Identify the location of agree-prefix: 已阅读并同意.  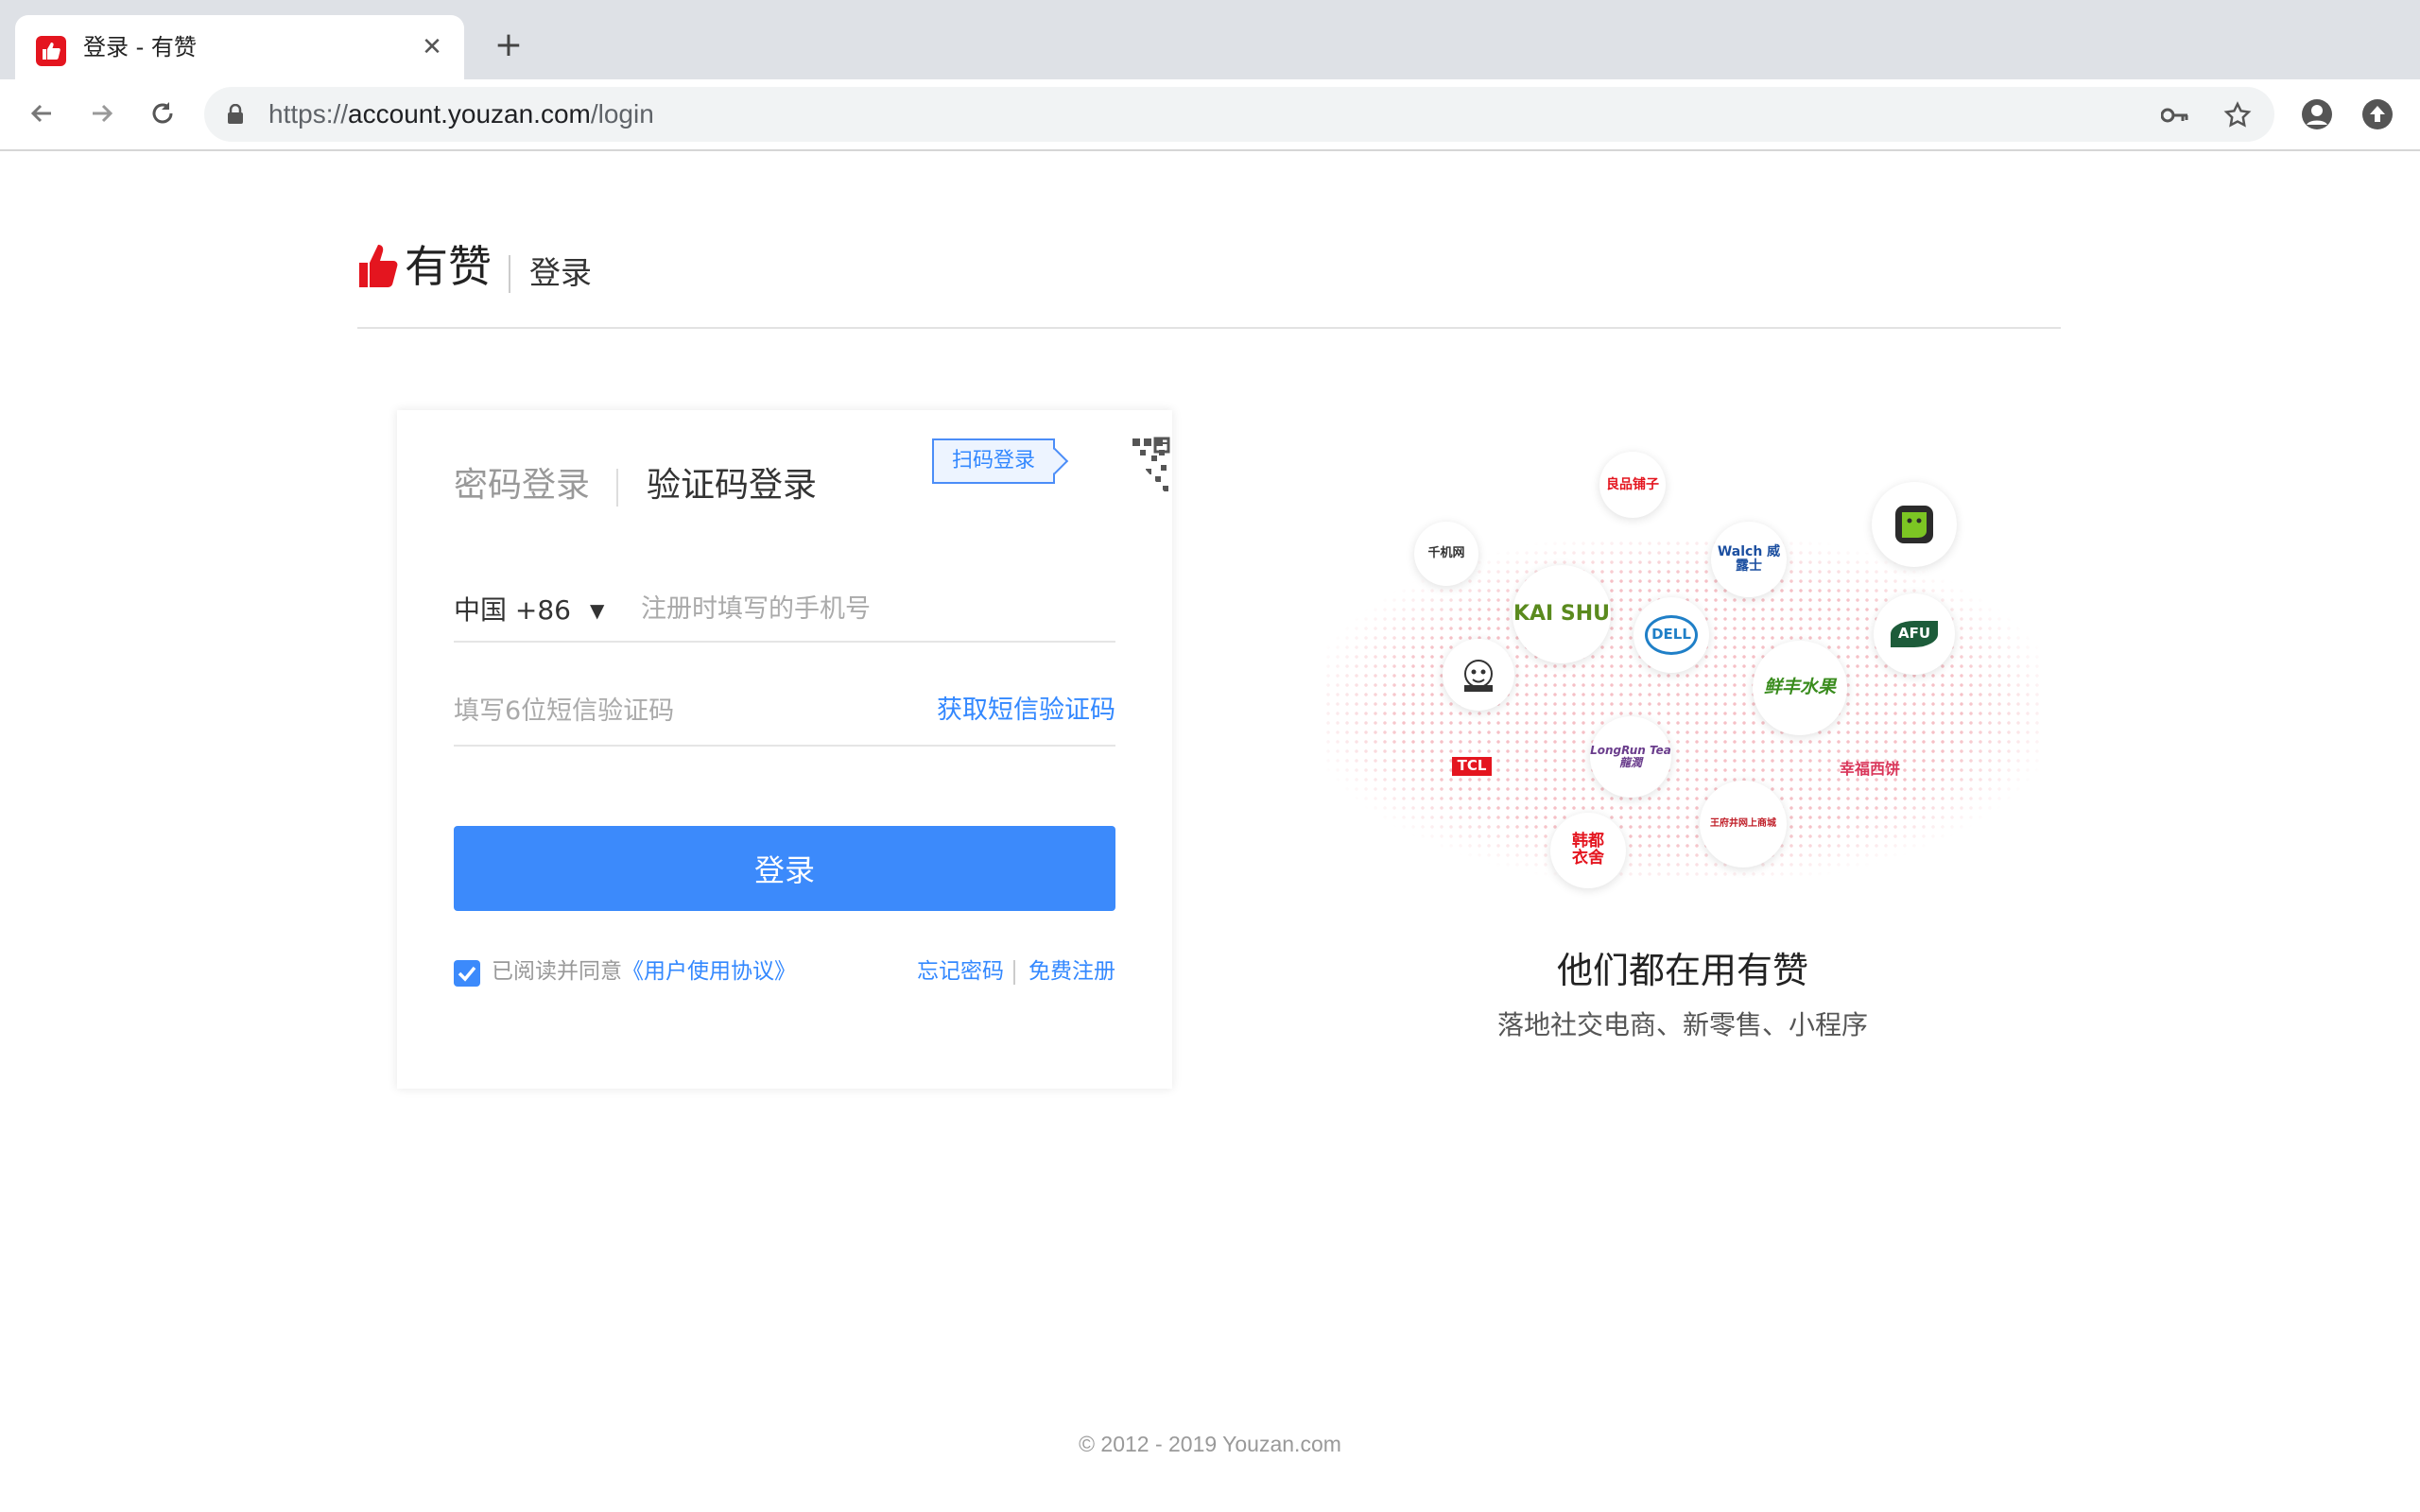
(557, 971).